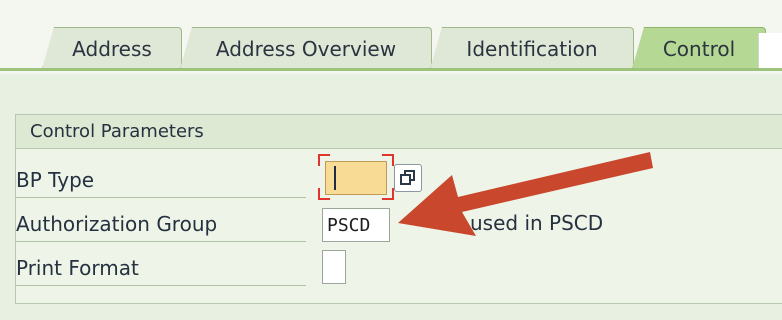 The width and height of the screenshot is (782, 320). I want to click on copy-icon, so click(405, 179).